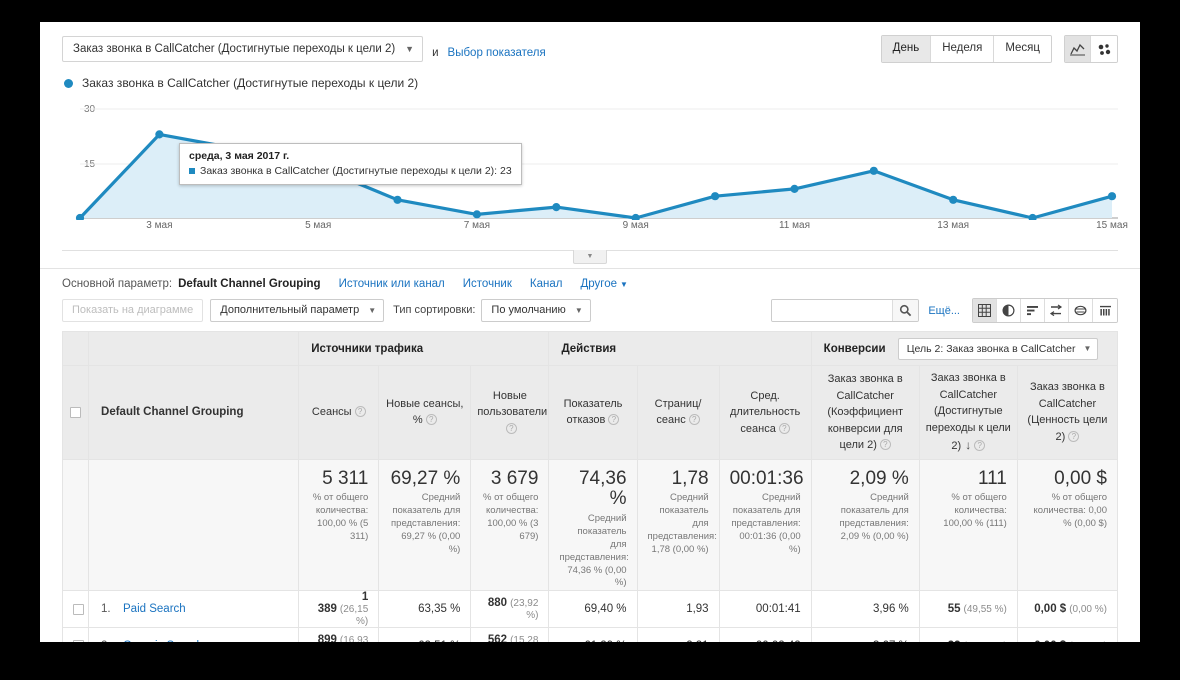  What do you see at coordinates (678, 412) in the screenshot?
I see `column-header-pages-per-session: Страниц/сеанс?` at bounding box center [678, 412].